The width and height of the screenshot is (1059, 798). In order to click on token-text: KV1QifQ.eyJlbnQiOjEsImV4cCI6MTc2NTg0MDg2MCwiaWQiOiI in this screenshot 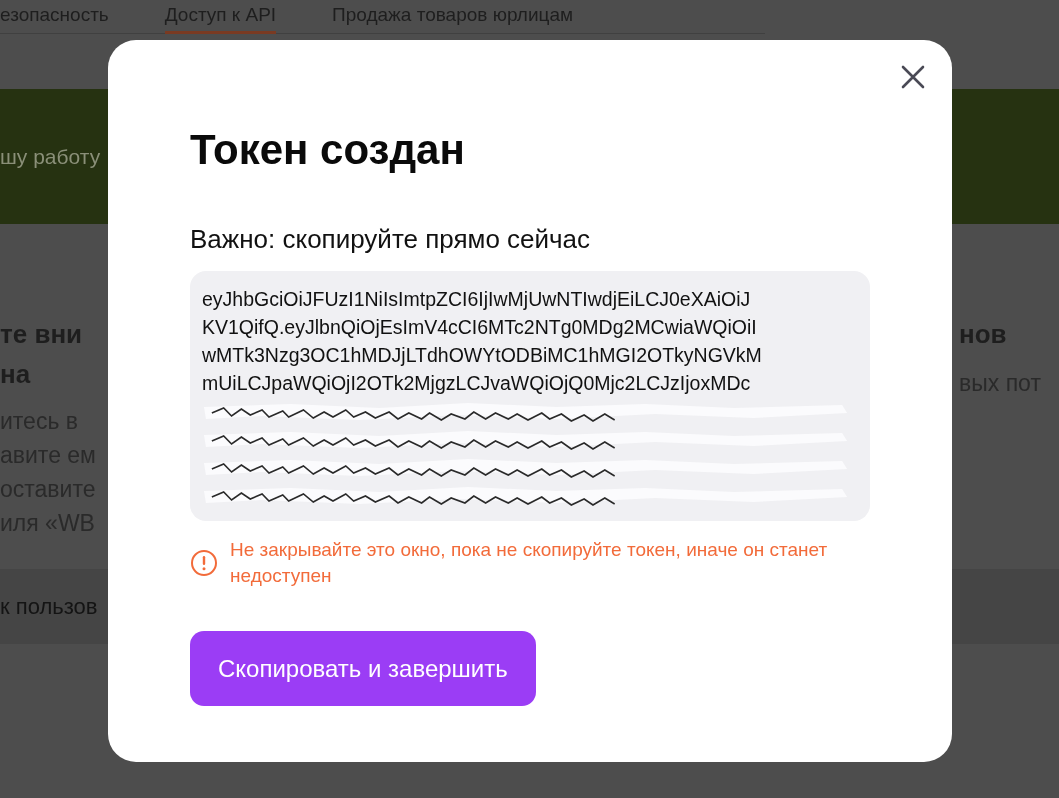, I will do `click(480, 327)`.